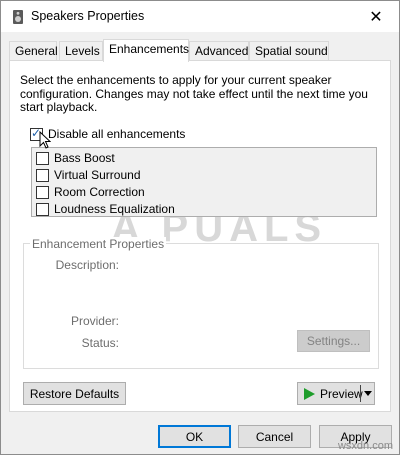 Image resolution: width=400 pixels, height=455 pixels. Describe the element at coordinates (18, 17) in the screenshot. I see `speaker-icon` at that location.